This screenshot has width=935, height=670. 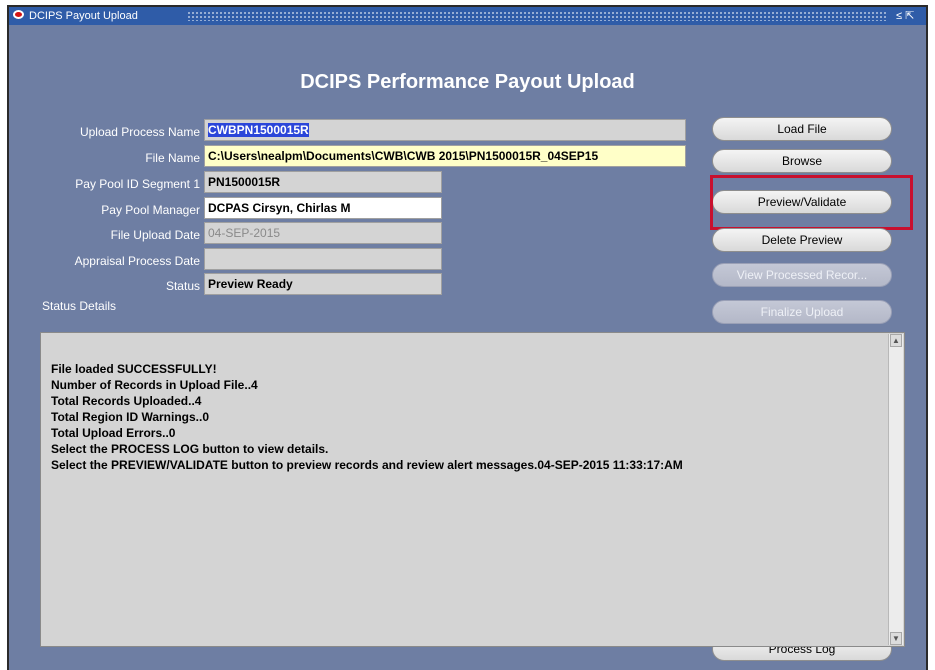 What do you see at coordinates (467, 82) in the screenshot?
I see `form-heading: DCIPS Performance Payout Upload` at bounding box center [467, 82].